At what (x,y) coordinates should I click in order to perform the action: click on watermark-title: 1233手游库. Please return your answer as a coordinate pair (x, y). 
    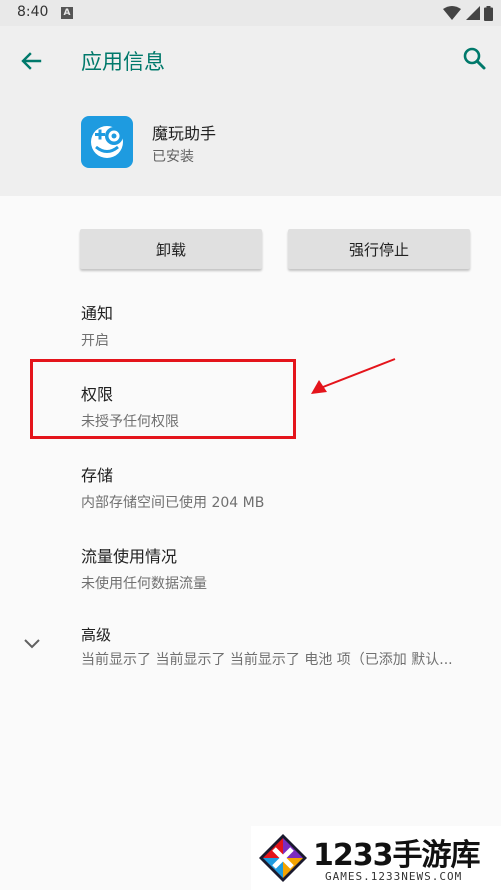
    Looking at the image, I should click on (396, 855).